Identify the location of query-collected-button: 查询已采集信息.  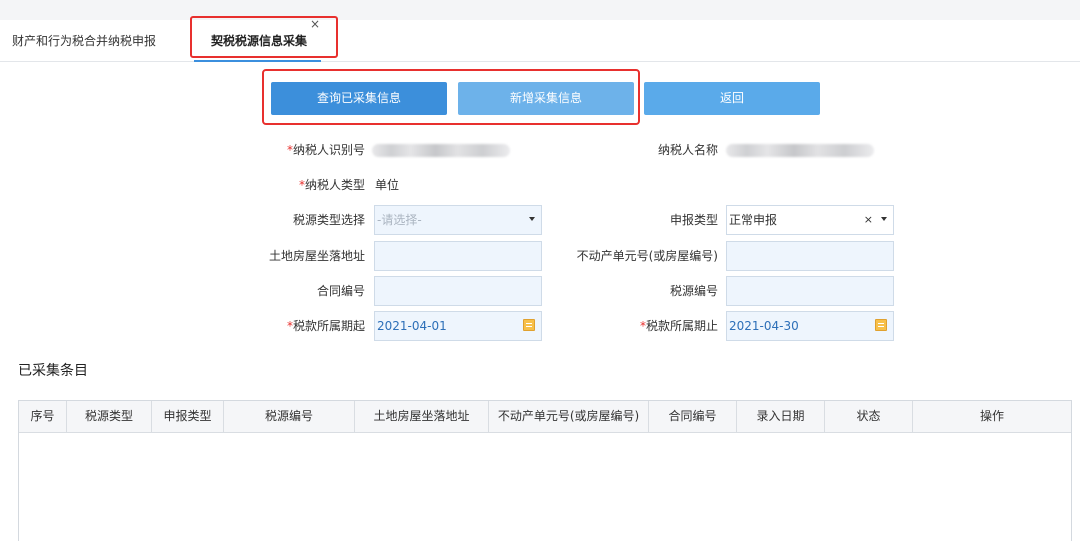
(359, 98).